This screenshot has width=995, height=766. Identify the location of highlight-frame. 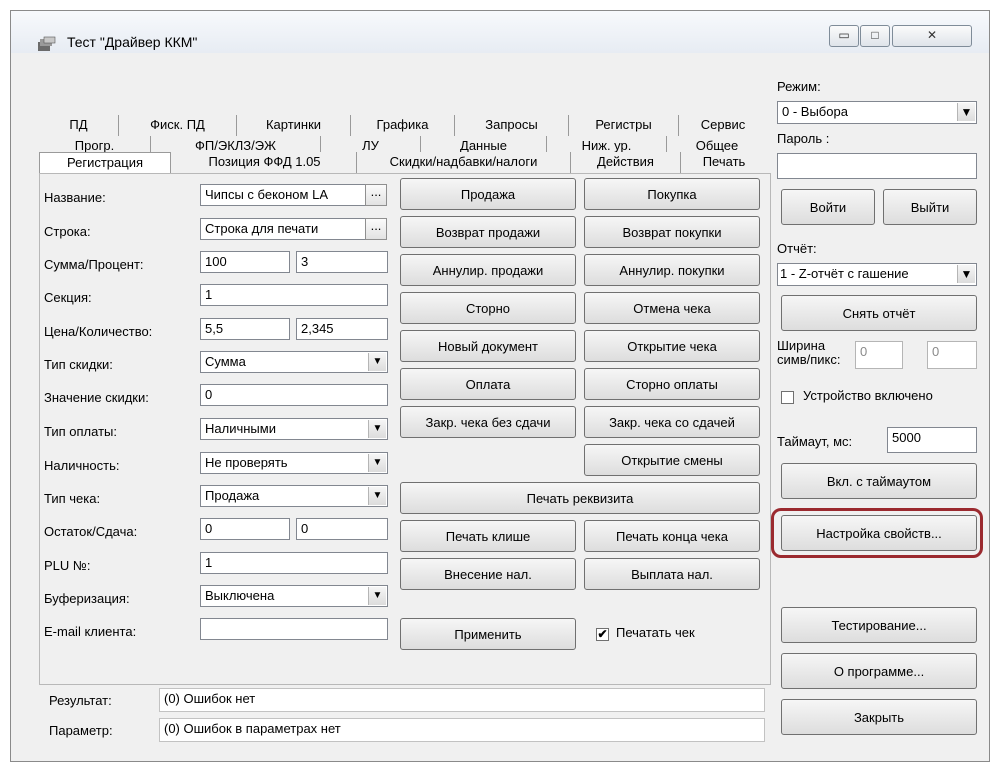
(877, 533).